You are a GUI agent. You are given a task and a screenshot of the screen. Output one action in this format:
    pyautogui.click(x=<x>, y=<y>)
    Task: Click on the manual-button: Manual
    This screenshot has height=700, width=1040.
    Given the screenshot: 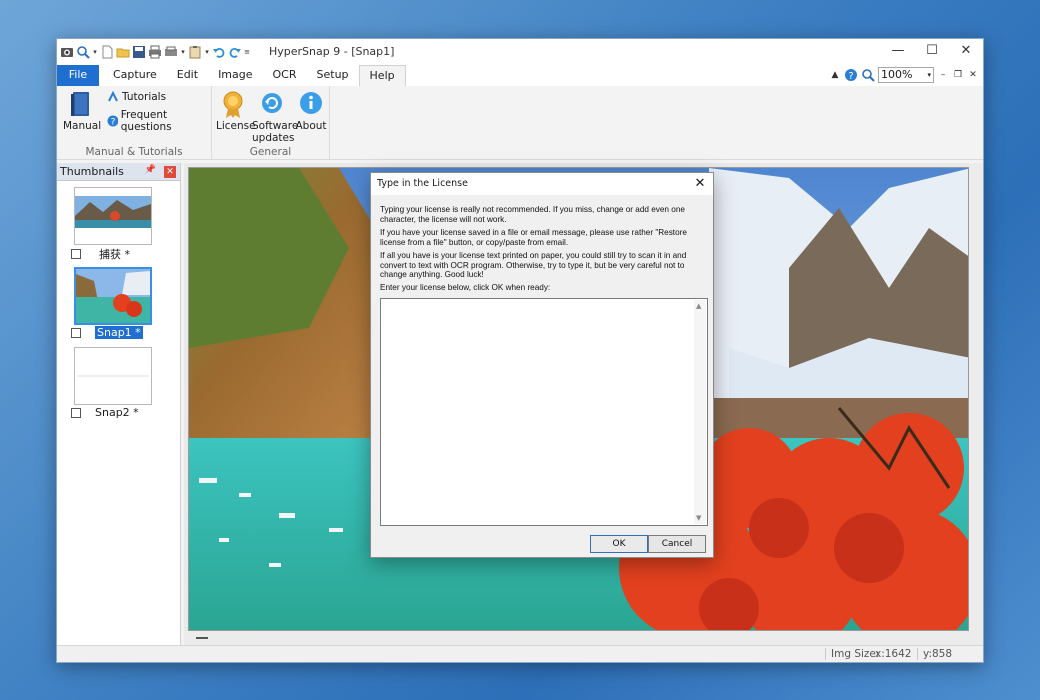 What is the action you would take?
    pyautogui.click(x=82, y=111)
    